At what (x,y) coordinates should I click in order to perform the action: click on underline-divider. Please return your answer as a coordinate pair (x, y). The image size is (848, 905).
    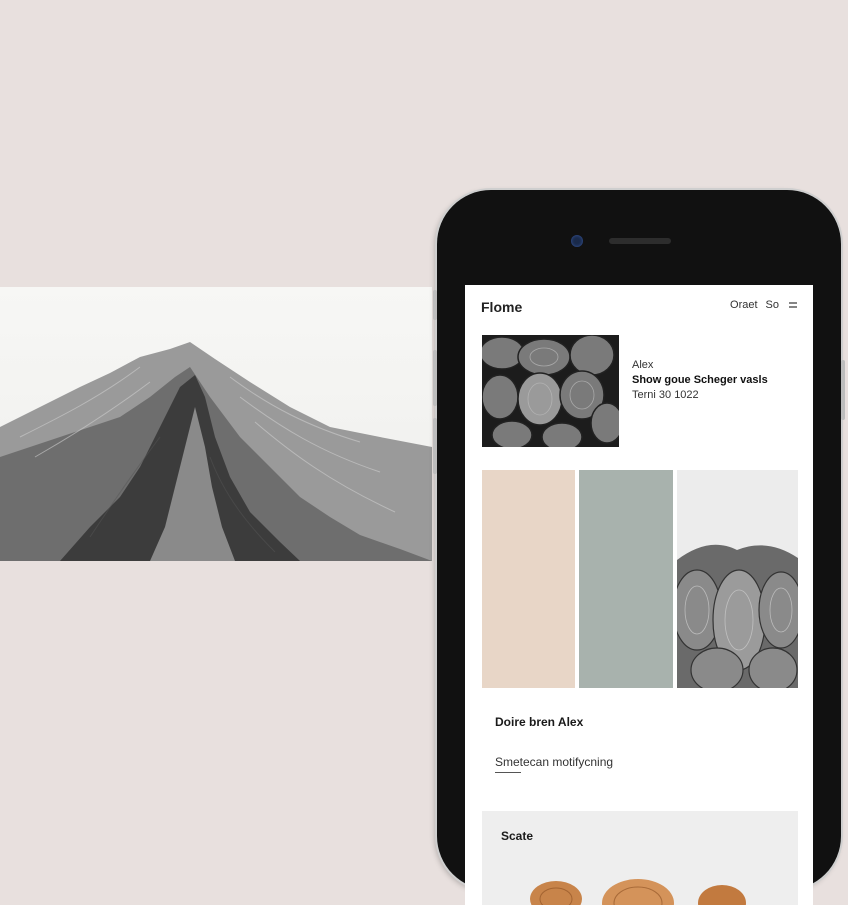
    Looking at the image, I should click on (508, 772).